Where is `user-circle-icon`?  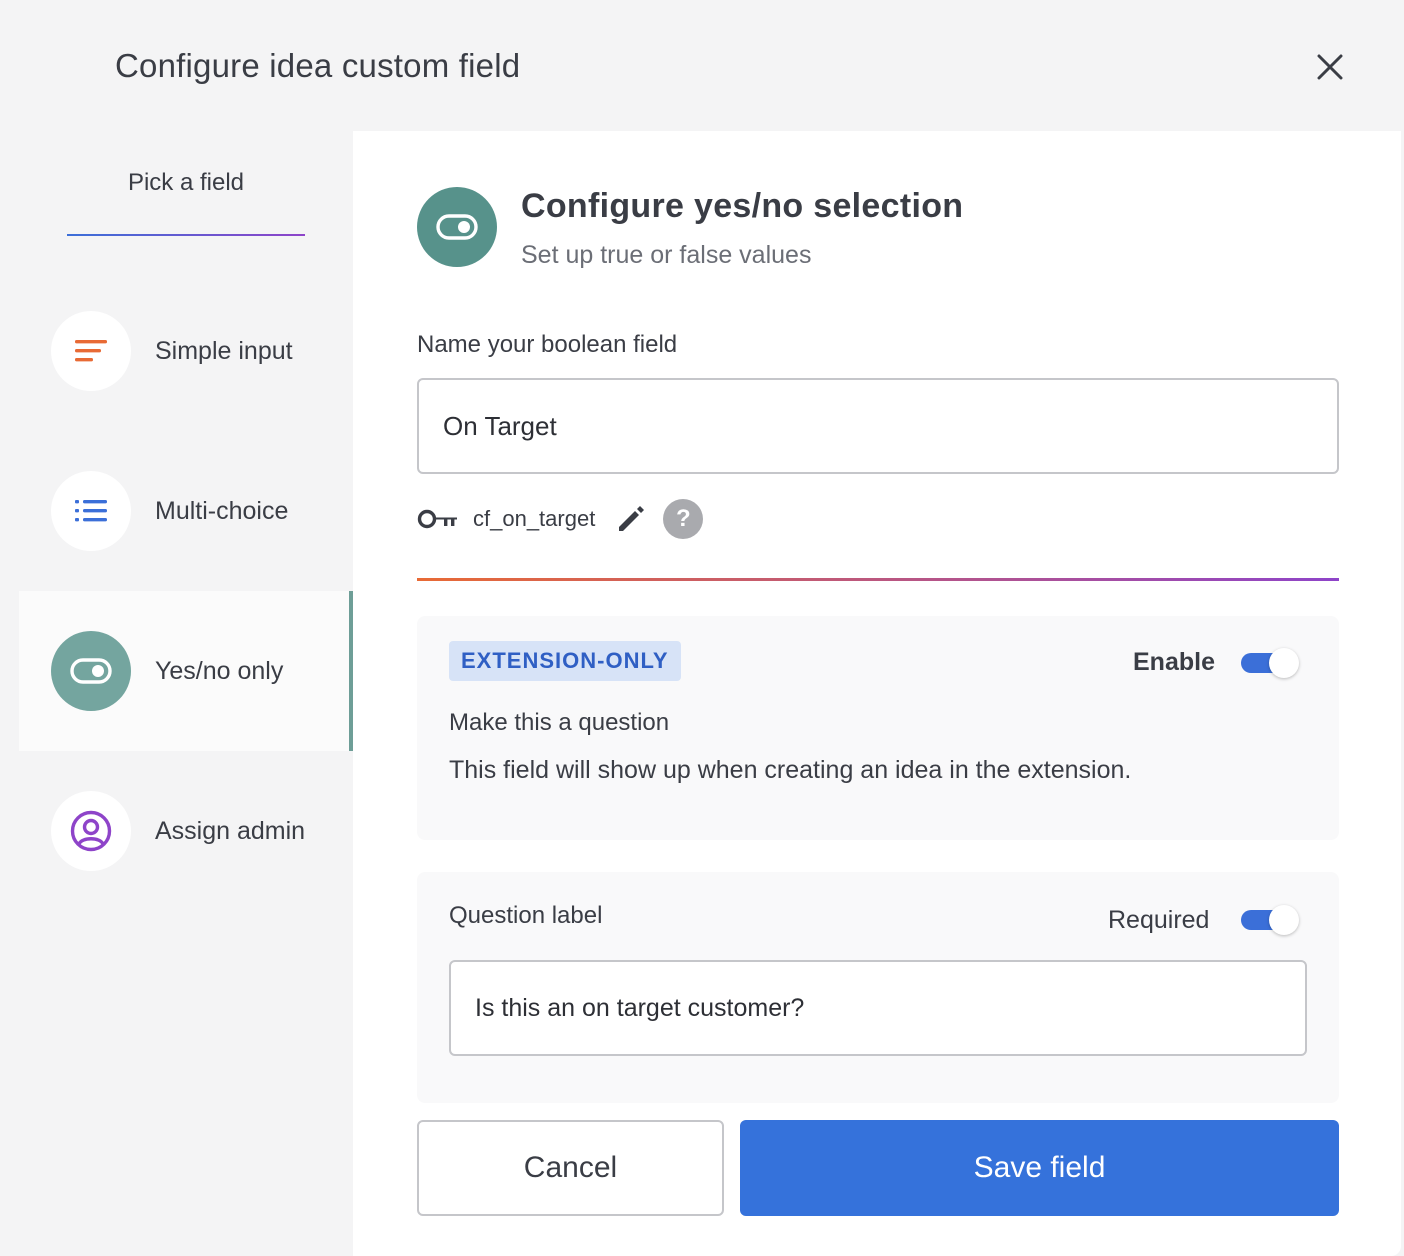 user-circle-icon is located at coordinates (91, 831).